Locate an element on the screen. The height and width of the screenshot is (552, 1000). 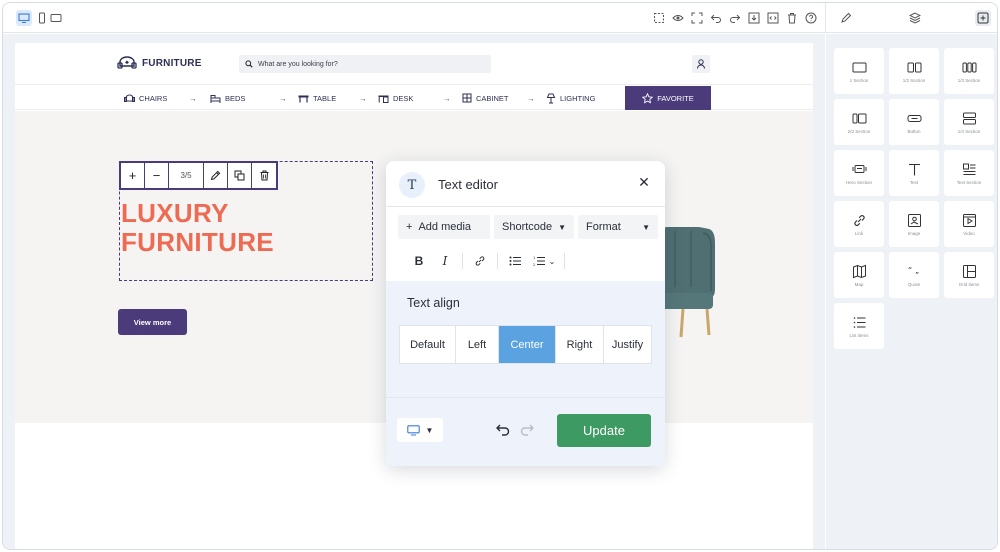
text-align-title: Text align is located at coordinates (433, 303).